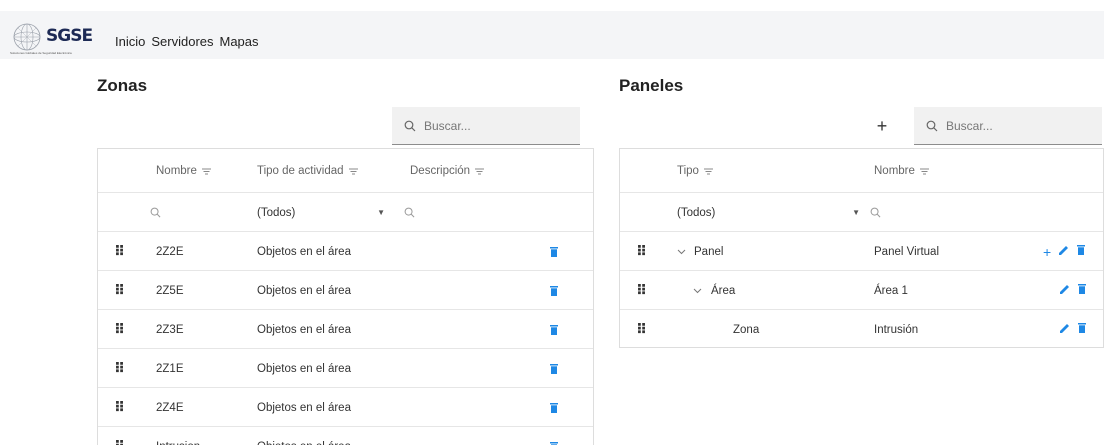 This screenshot has height=445, width=1104. What do you see at coordinates (122, 85) in the screenshot?
I see `zonas-title: Zonas` at bounding box center [122, 85].